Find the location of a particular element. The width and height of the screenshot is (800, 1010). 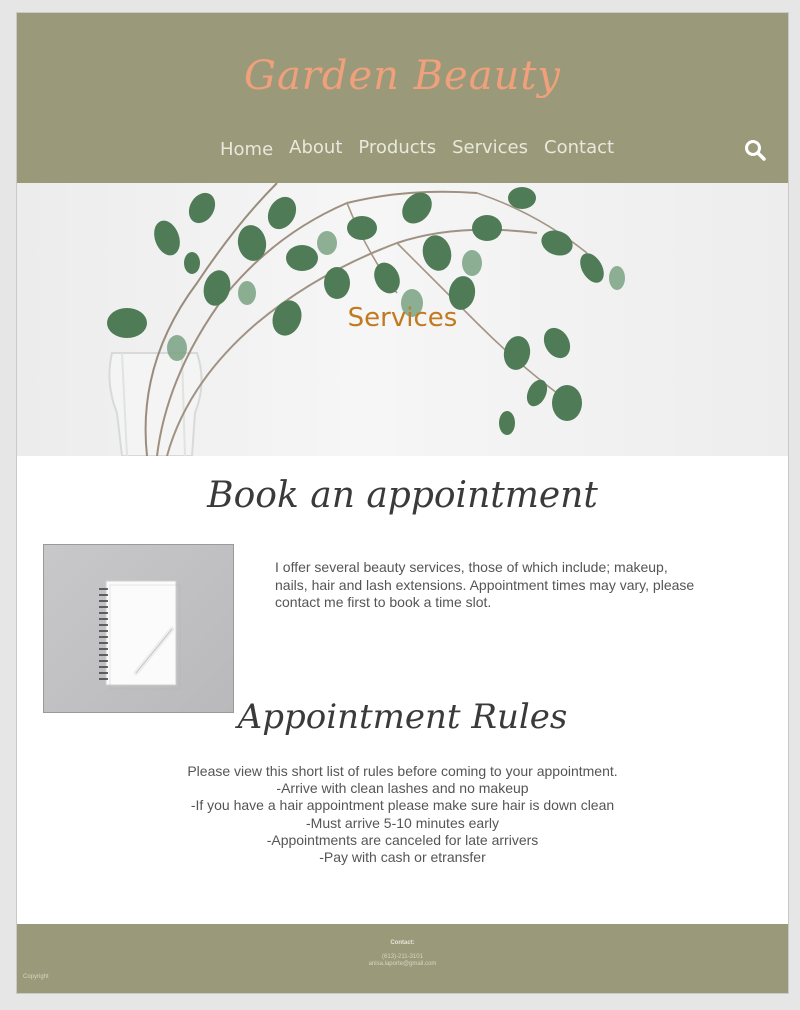

nav-item-services: Services is located at coordinates (490, 147).